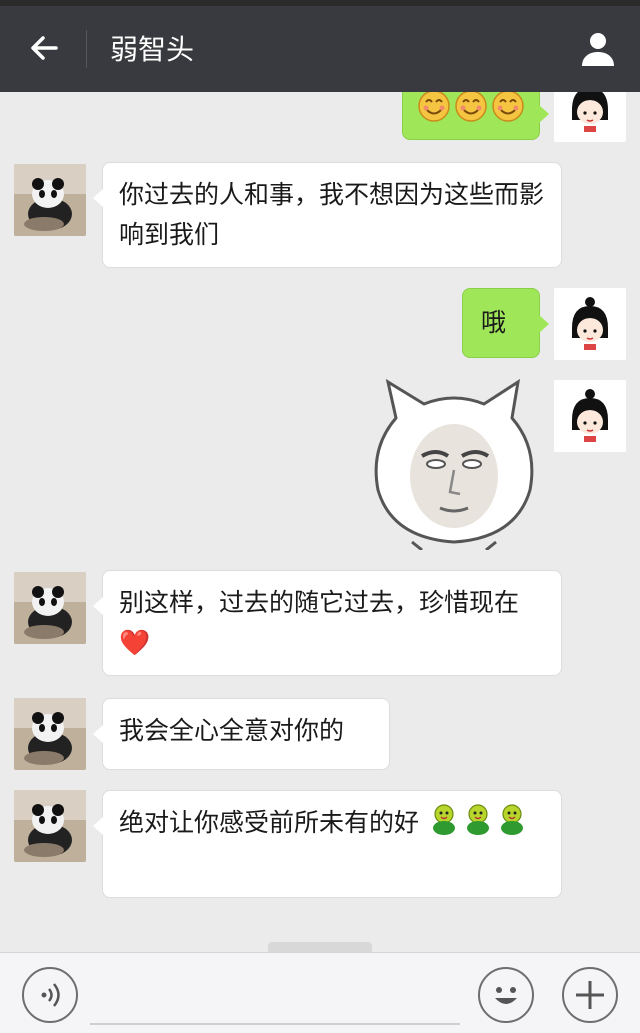  What do you see at coordinates (506, 995) in the screenshot?
I see `emoji-icon` at bounding box center [506, 995].